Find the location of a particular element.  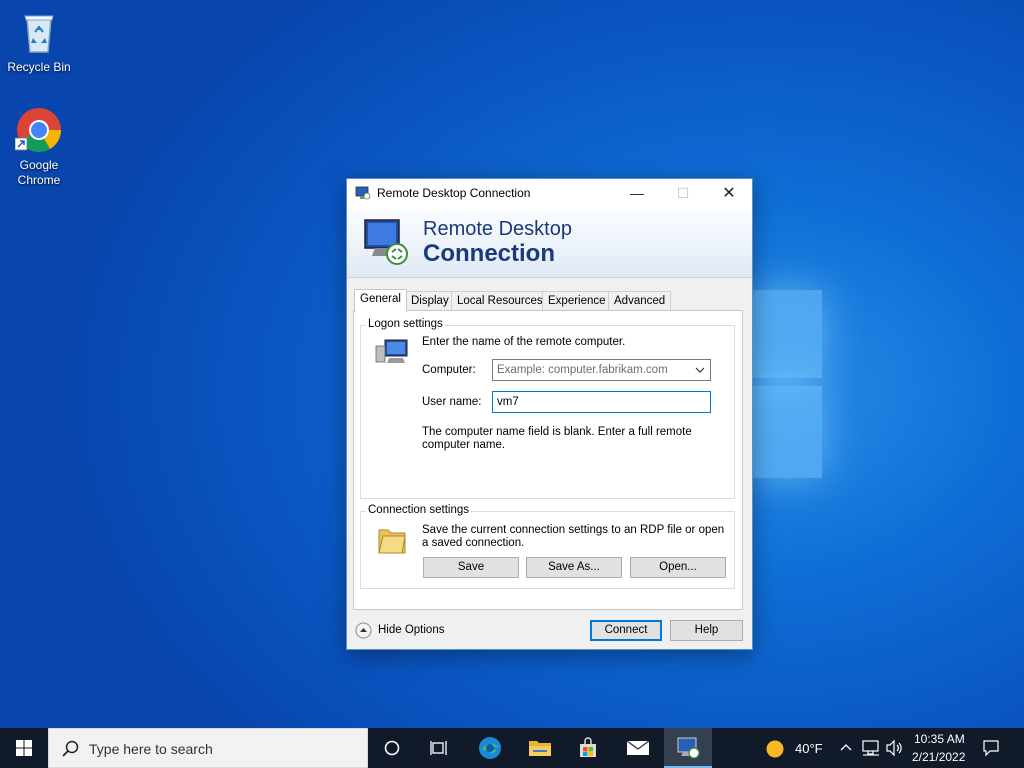

cortana-icon is located at coordinates (392, 749).